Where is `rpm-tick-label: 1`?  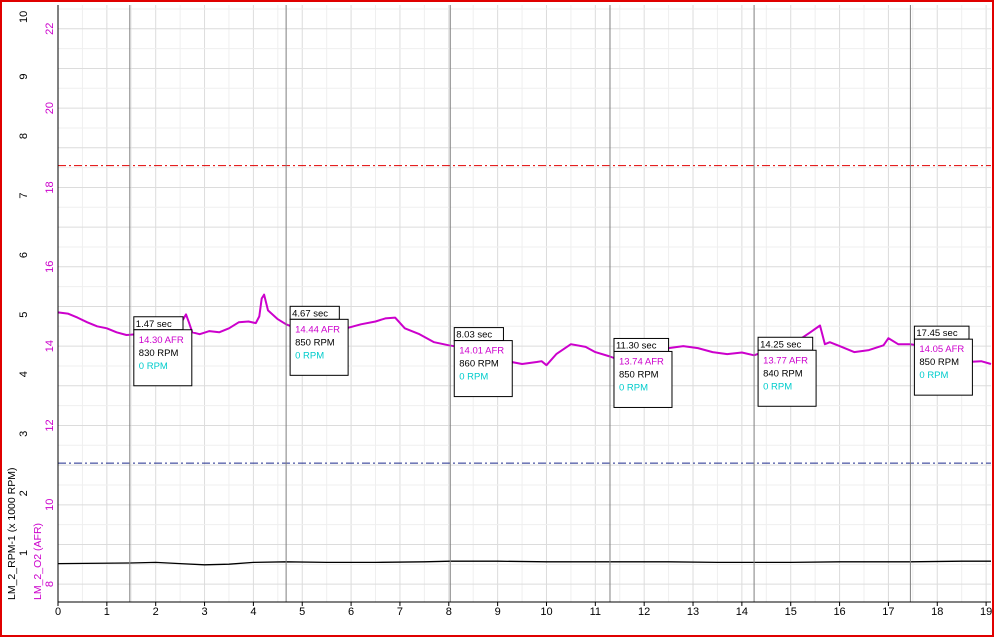 rpm-tick-label: 1 is located at coordinates (24, 553).